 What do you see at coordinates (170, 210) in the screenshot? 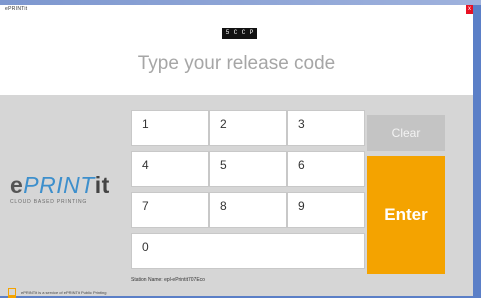
I see `key-7: 7` at bounding box center [170, 210].